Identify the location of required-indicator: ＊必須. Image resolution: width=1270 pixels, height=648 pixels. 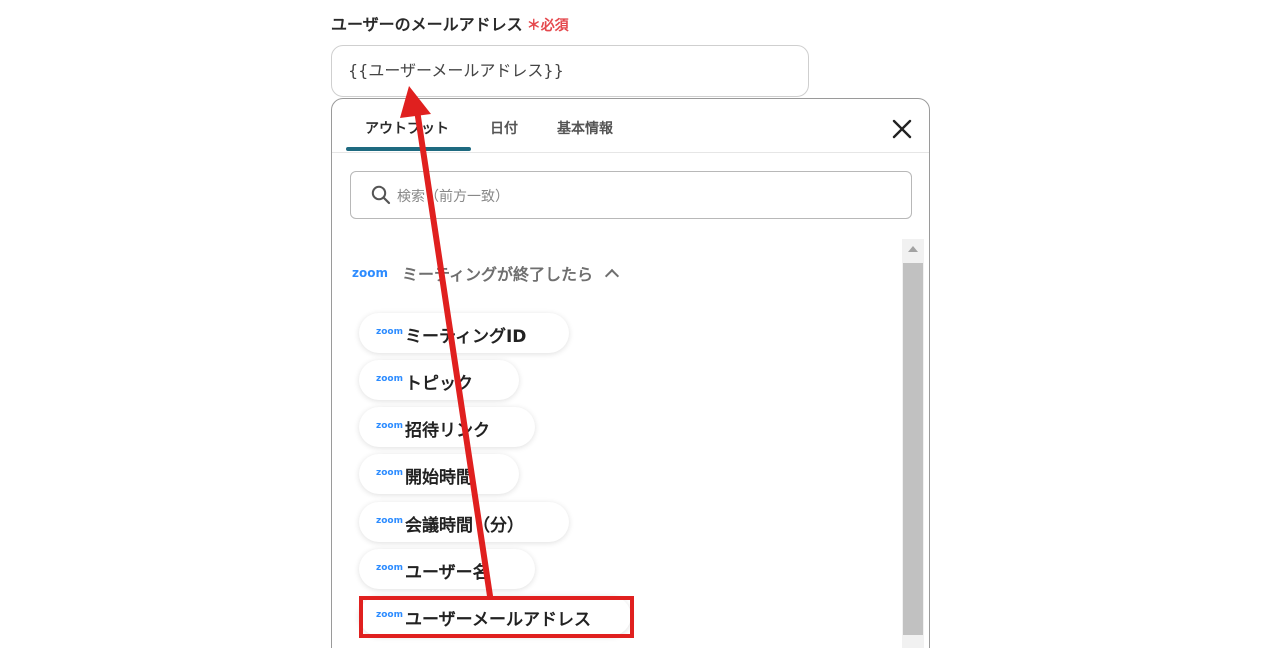
(548, 26).